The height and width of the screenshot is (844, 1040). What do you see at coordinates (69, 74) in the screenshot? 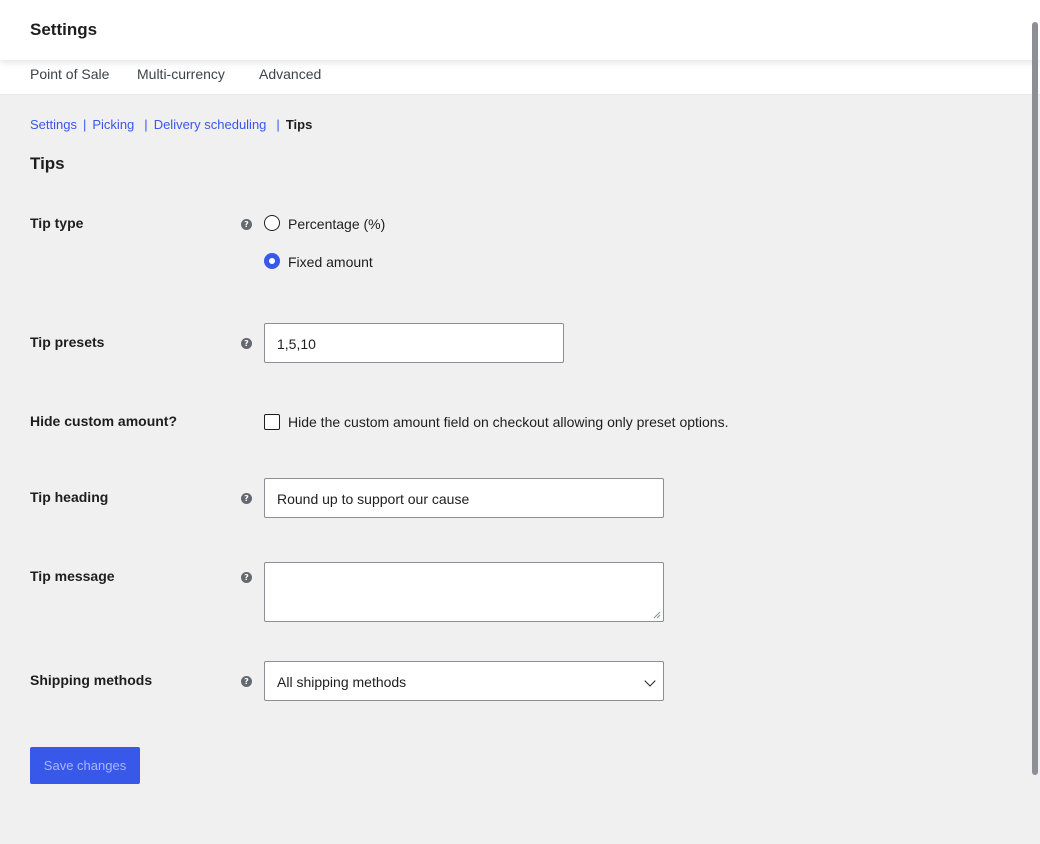
I see `tab-point-of-sale: Point of Sale` at bounding box center [69, 74].